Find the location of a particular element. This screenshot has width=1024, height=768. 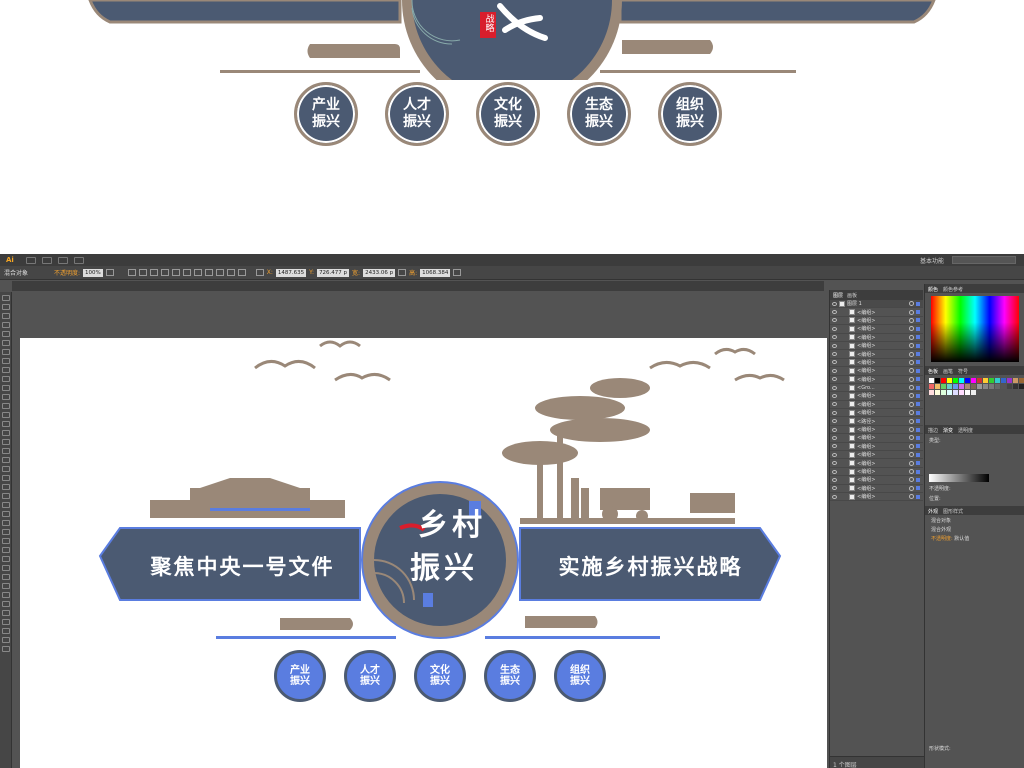

sublayer-row: <路径> is located at coordinates (876, 421).